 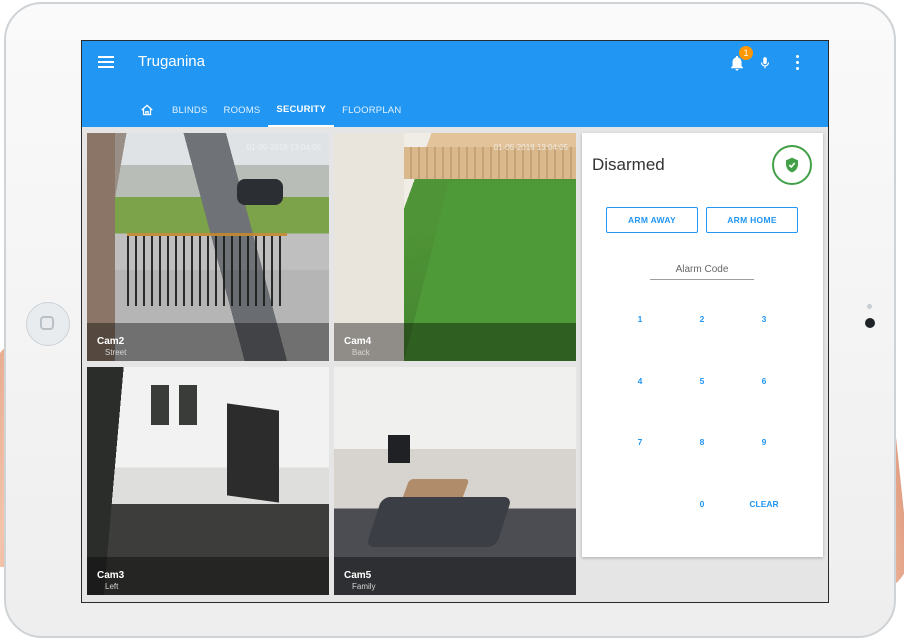 I want to click on alarm-state: Disarmed, so click(x=628, y=164).